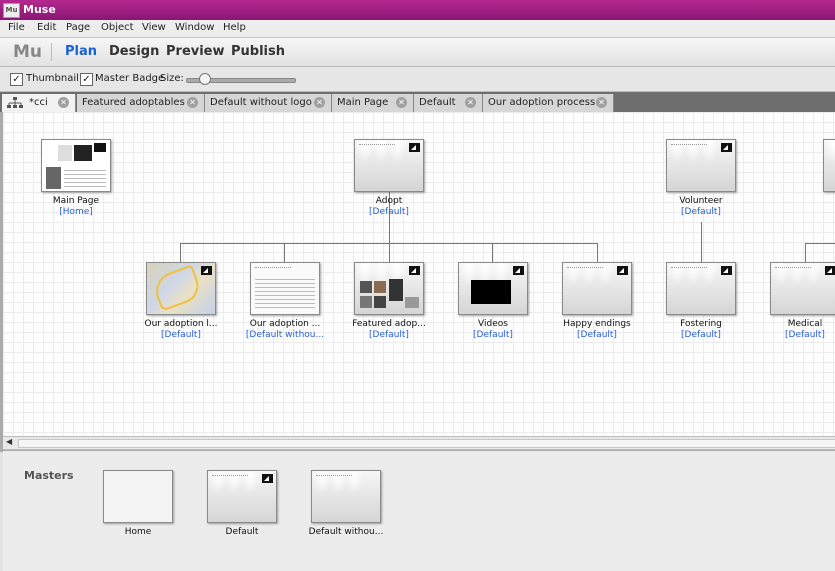 Image resolution: width=835 pixels, height=571 pixels. I want to click on size-label: Size:, so click(172, 78).